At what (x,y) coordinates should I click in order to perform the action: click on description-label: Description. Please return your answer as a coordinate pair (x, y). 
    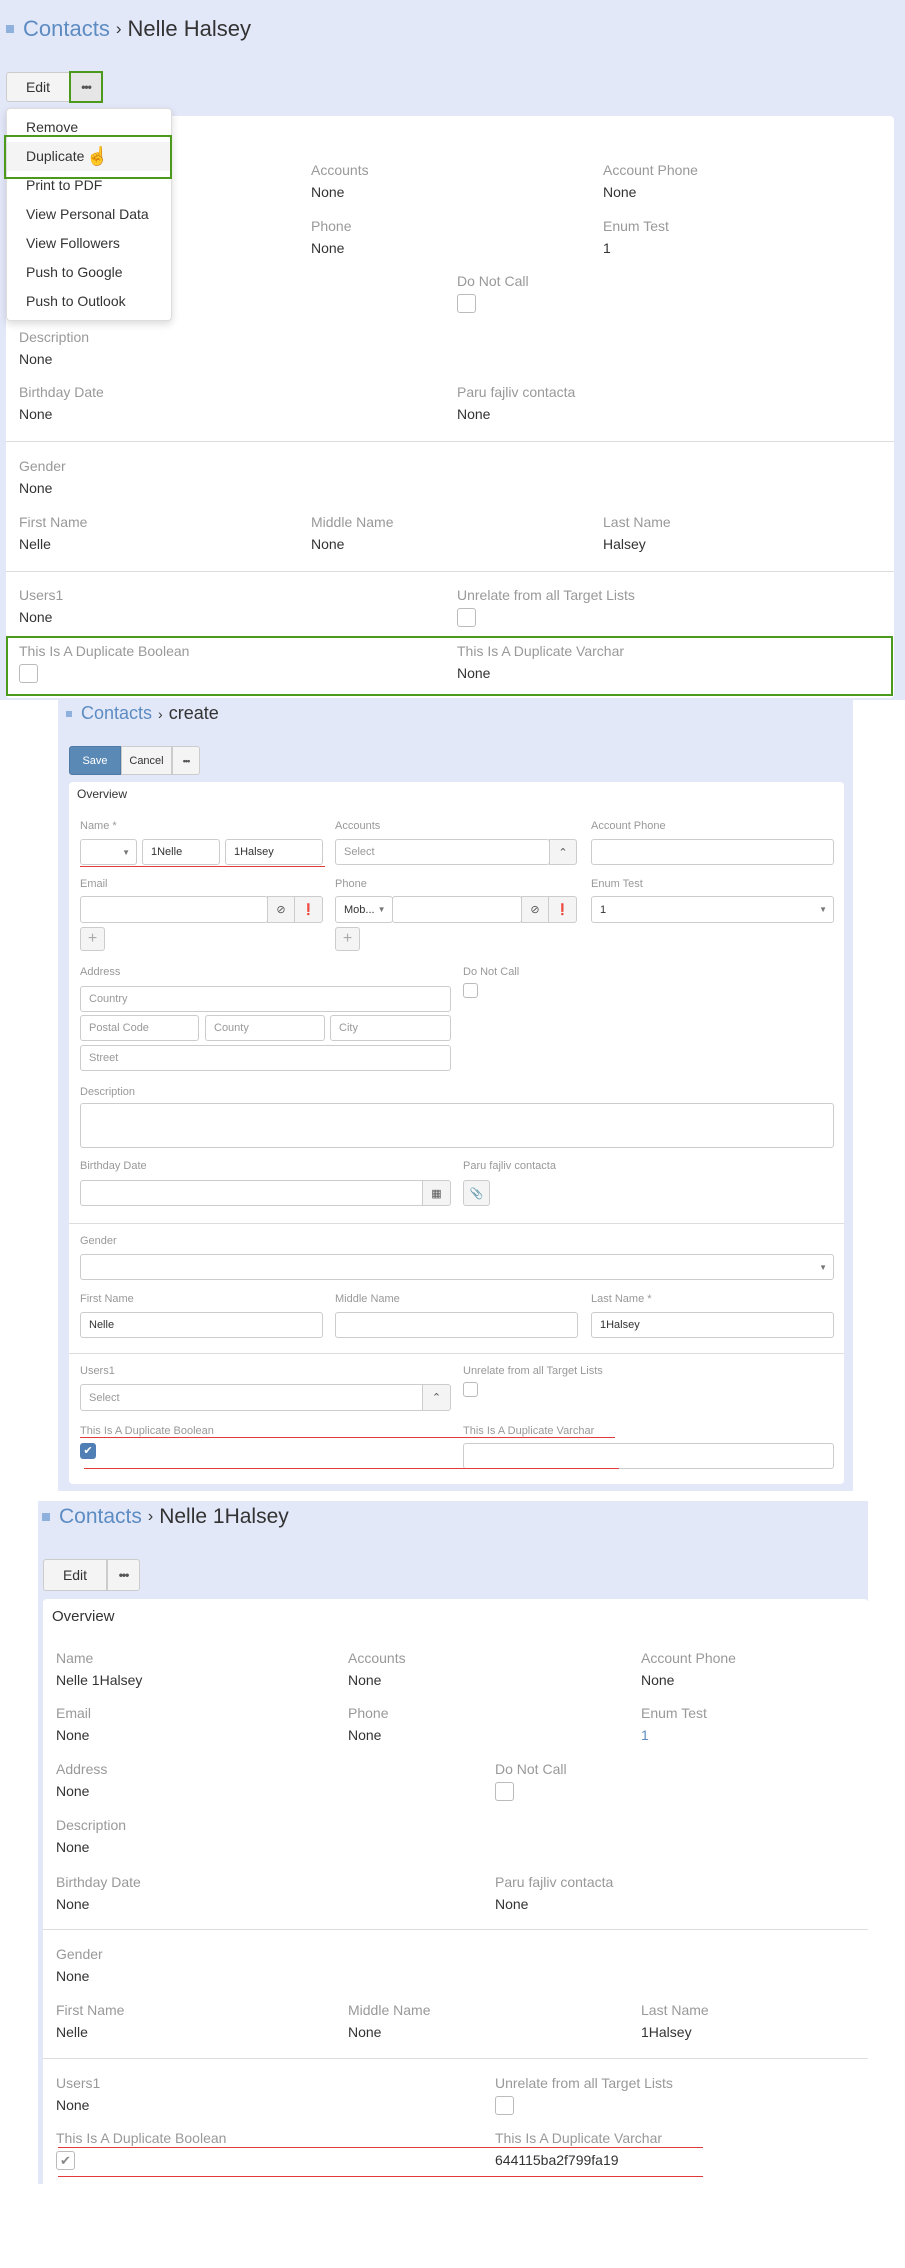
    Looking at the image, I should click on (108, 1092).